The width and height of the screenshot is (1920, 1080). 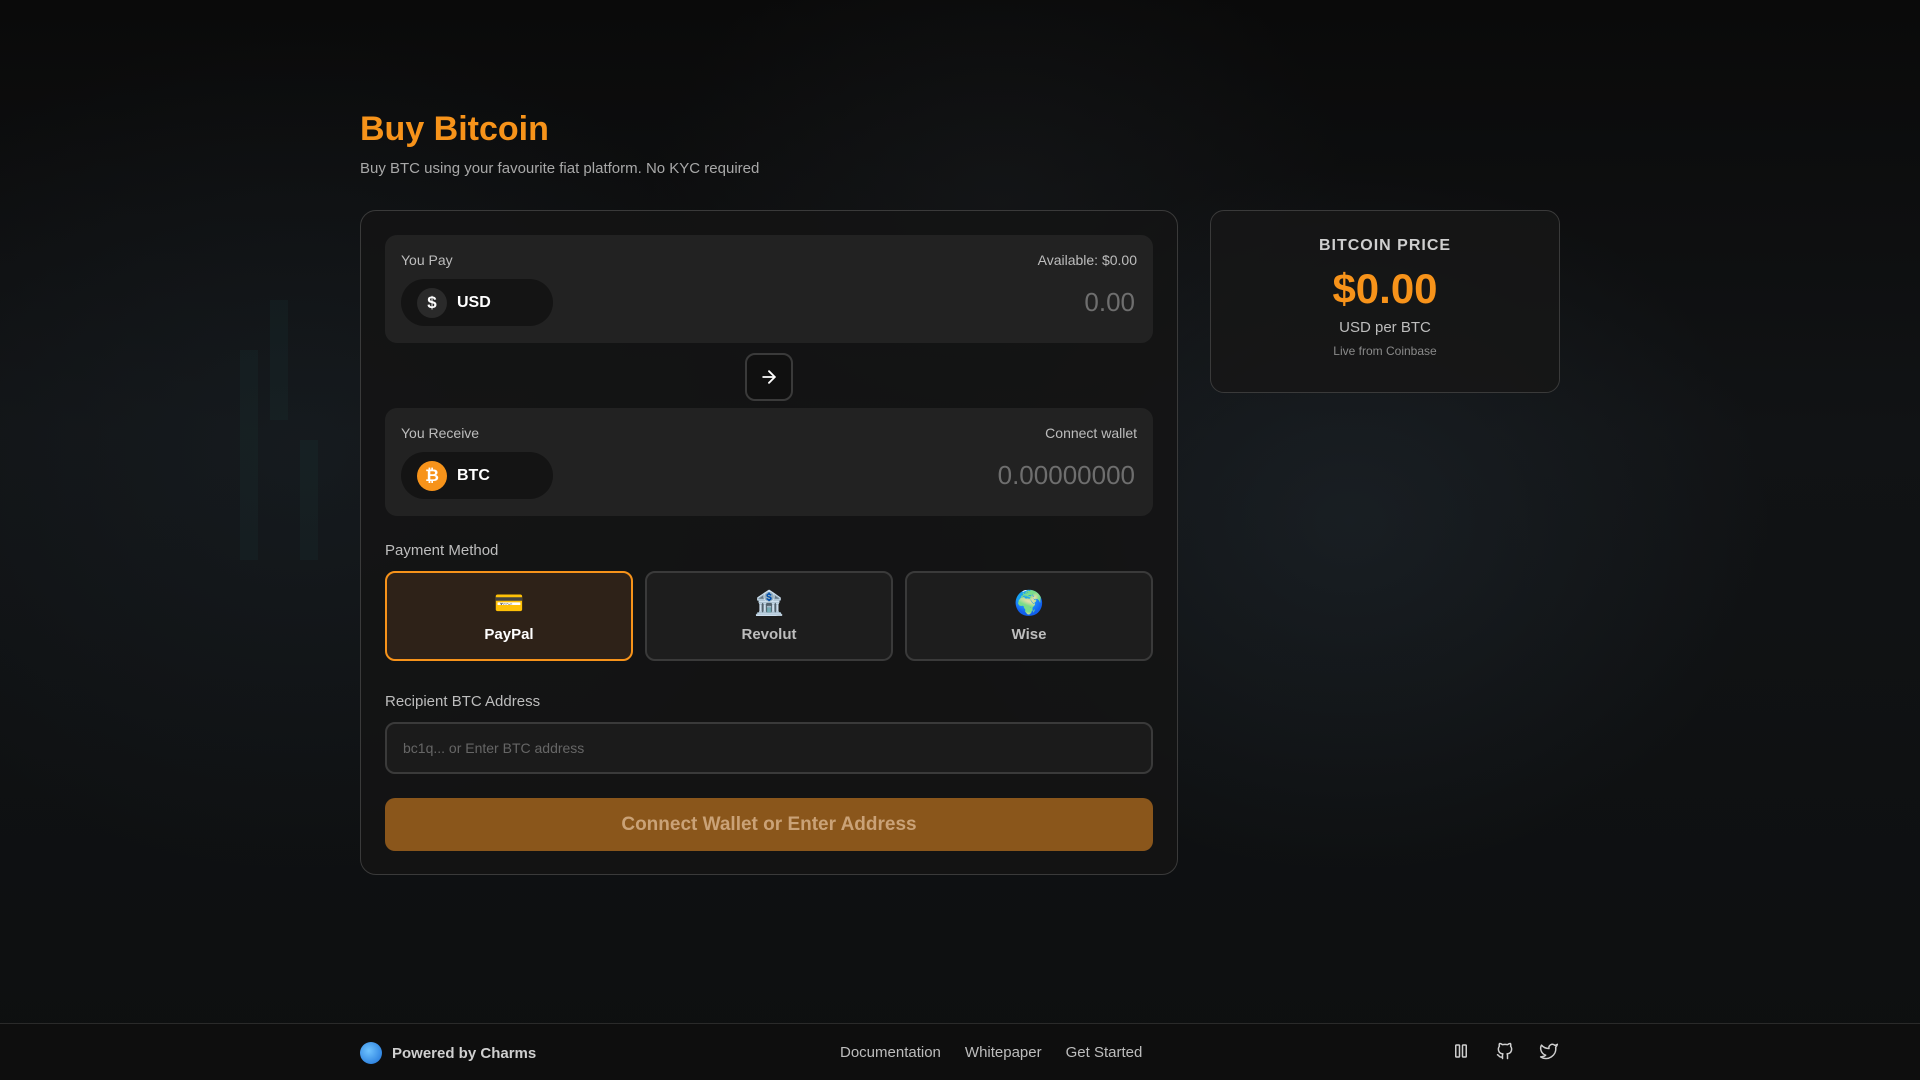 I want to click on page-title: Buy Bitcoin, so click(x=454, y=129).